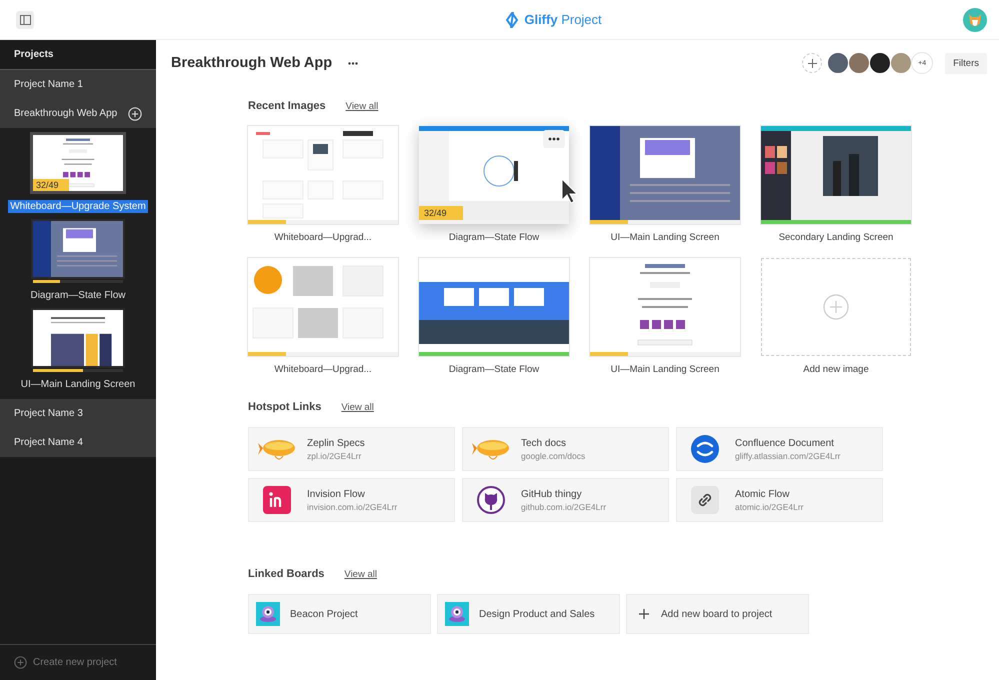 The image size is (999, 680). What do you see at coordinates (491, 500) in the screenshot?
I see `cat-icon` at bounding box center [491, 500].